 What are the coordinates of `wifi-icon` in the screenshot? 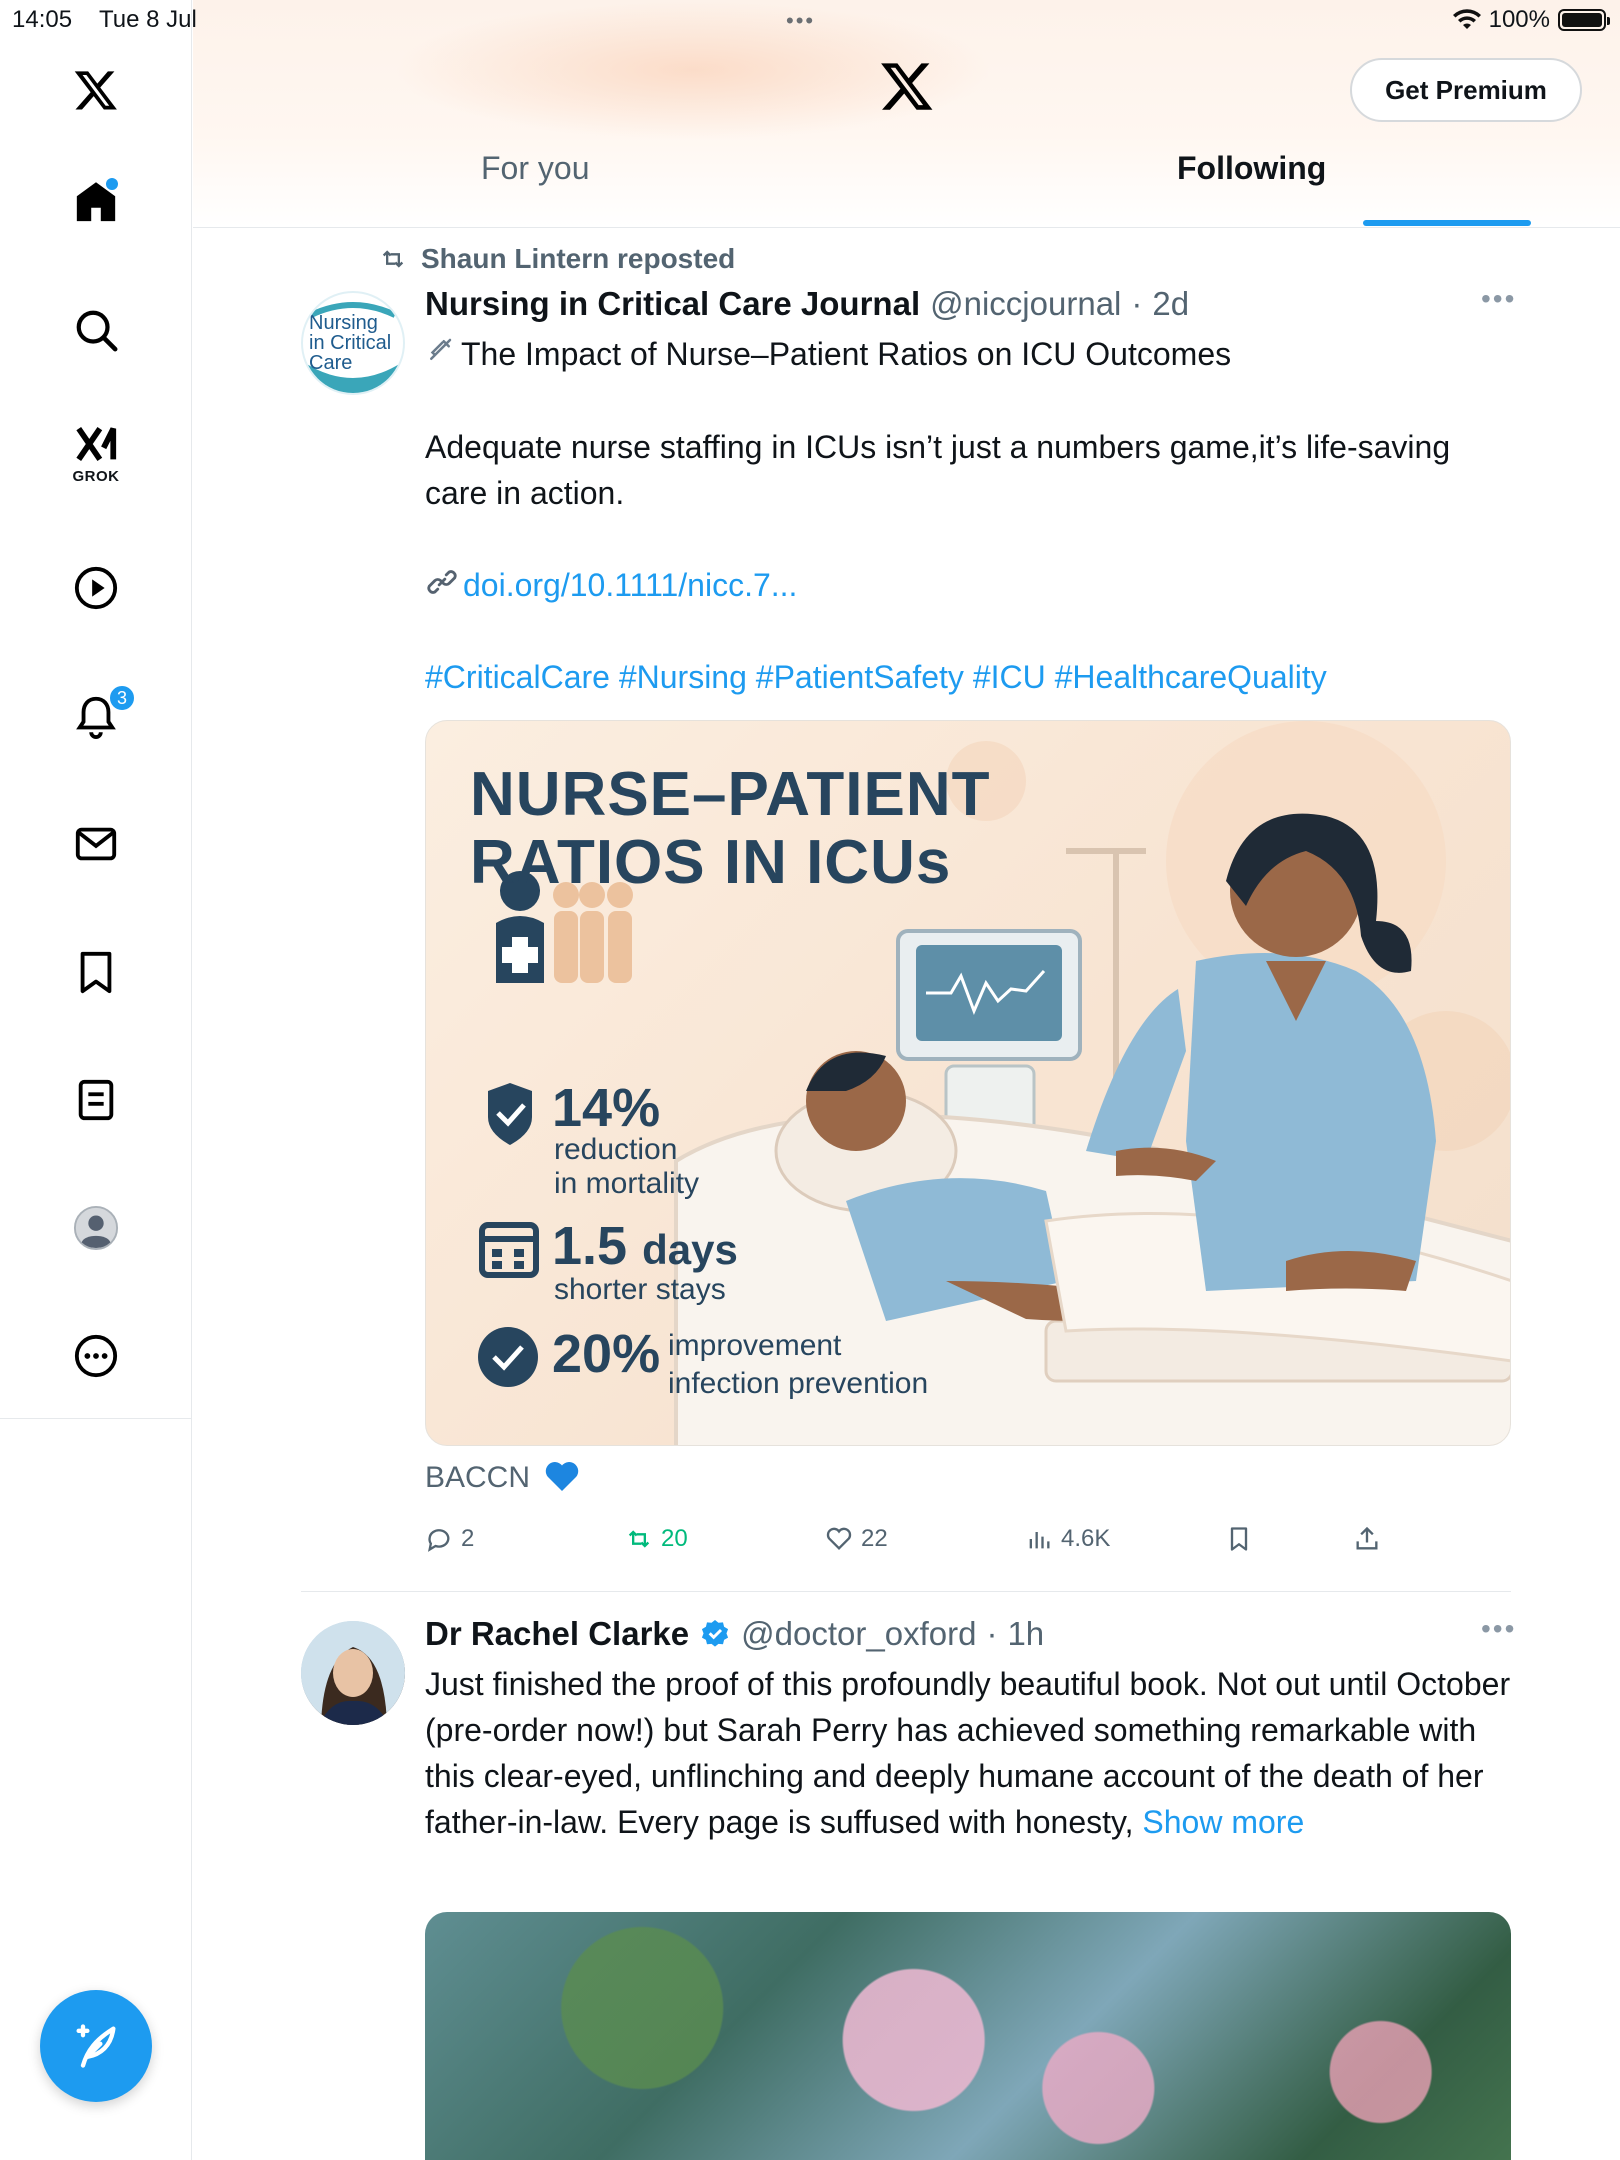 It's located at (1466, 19).